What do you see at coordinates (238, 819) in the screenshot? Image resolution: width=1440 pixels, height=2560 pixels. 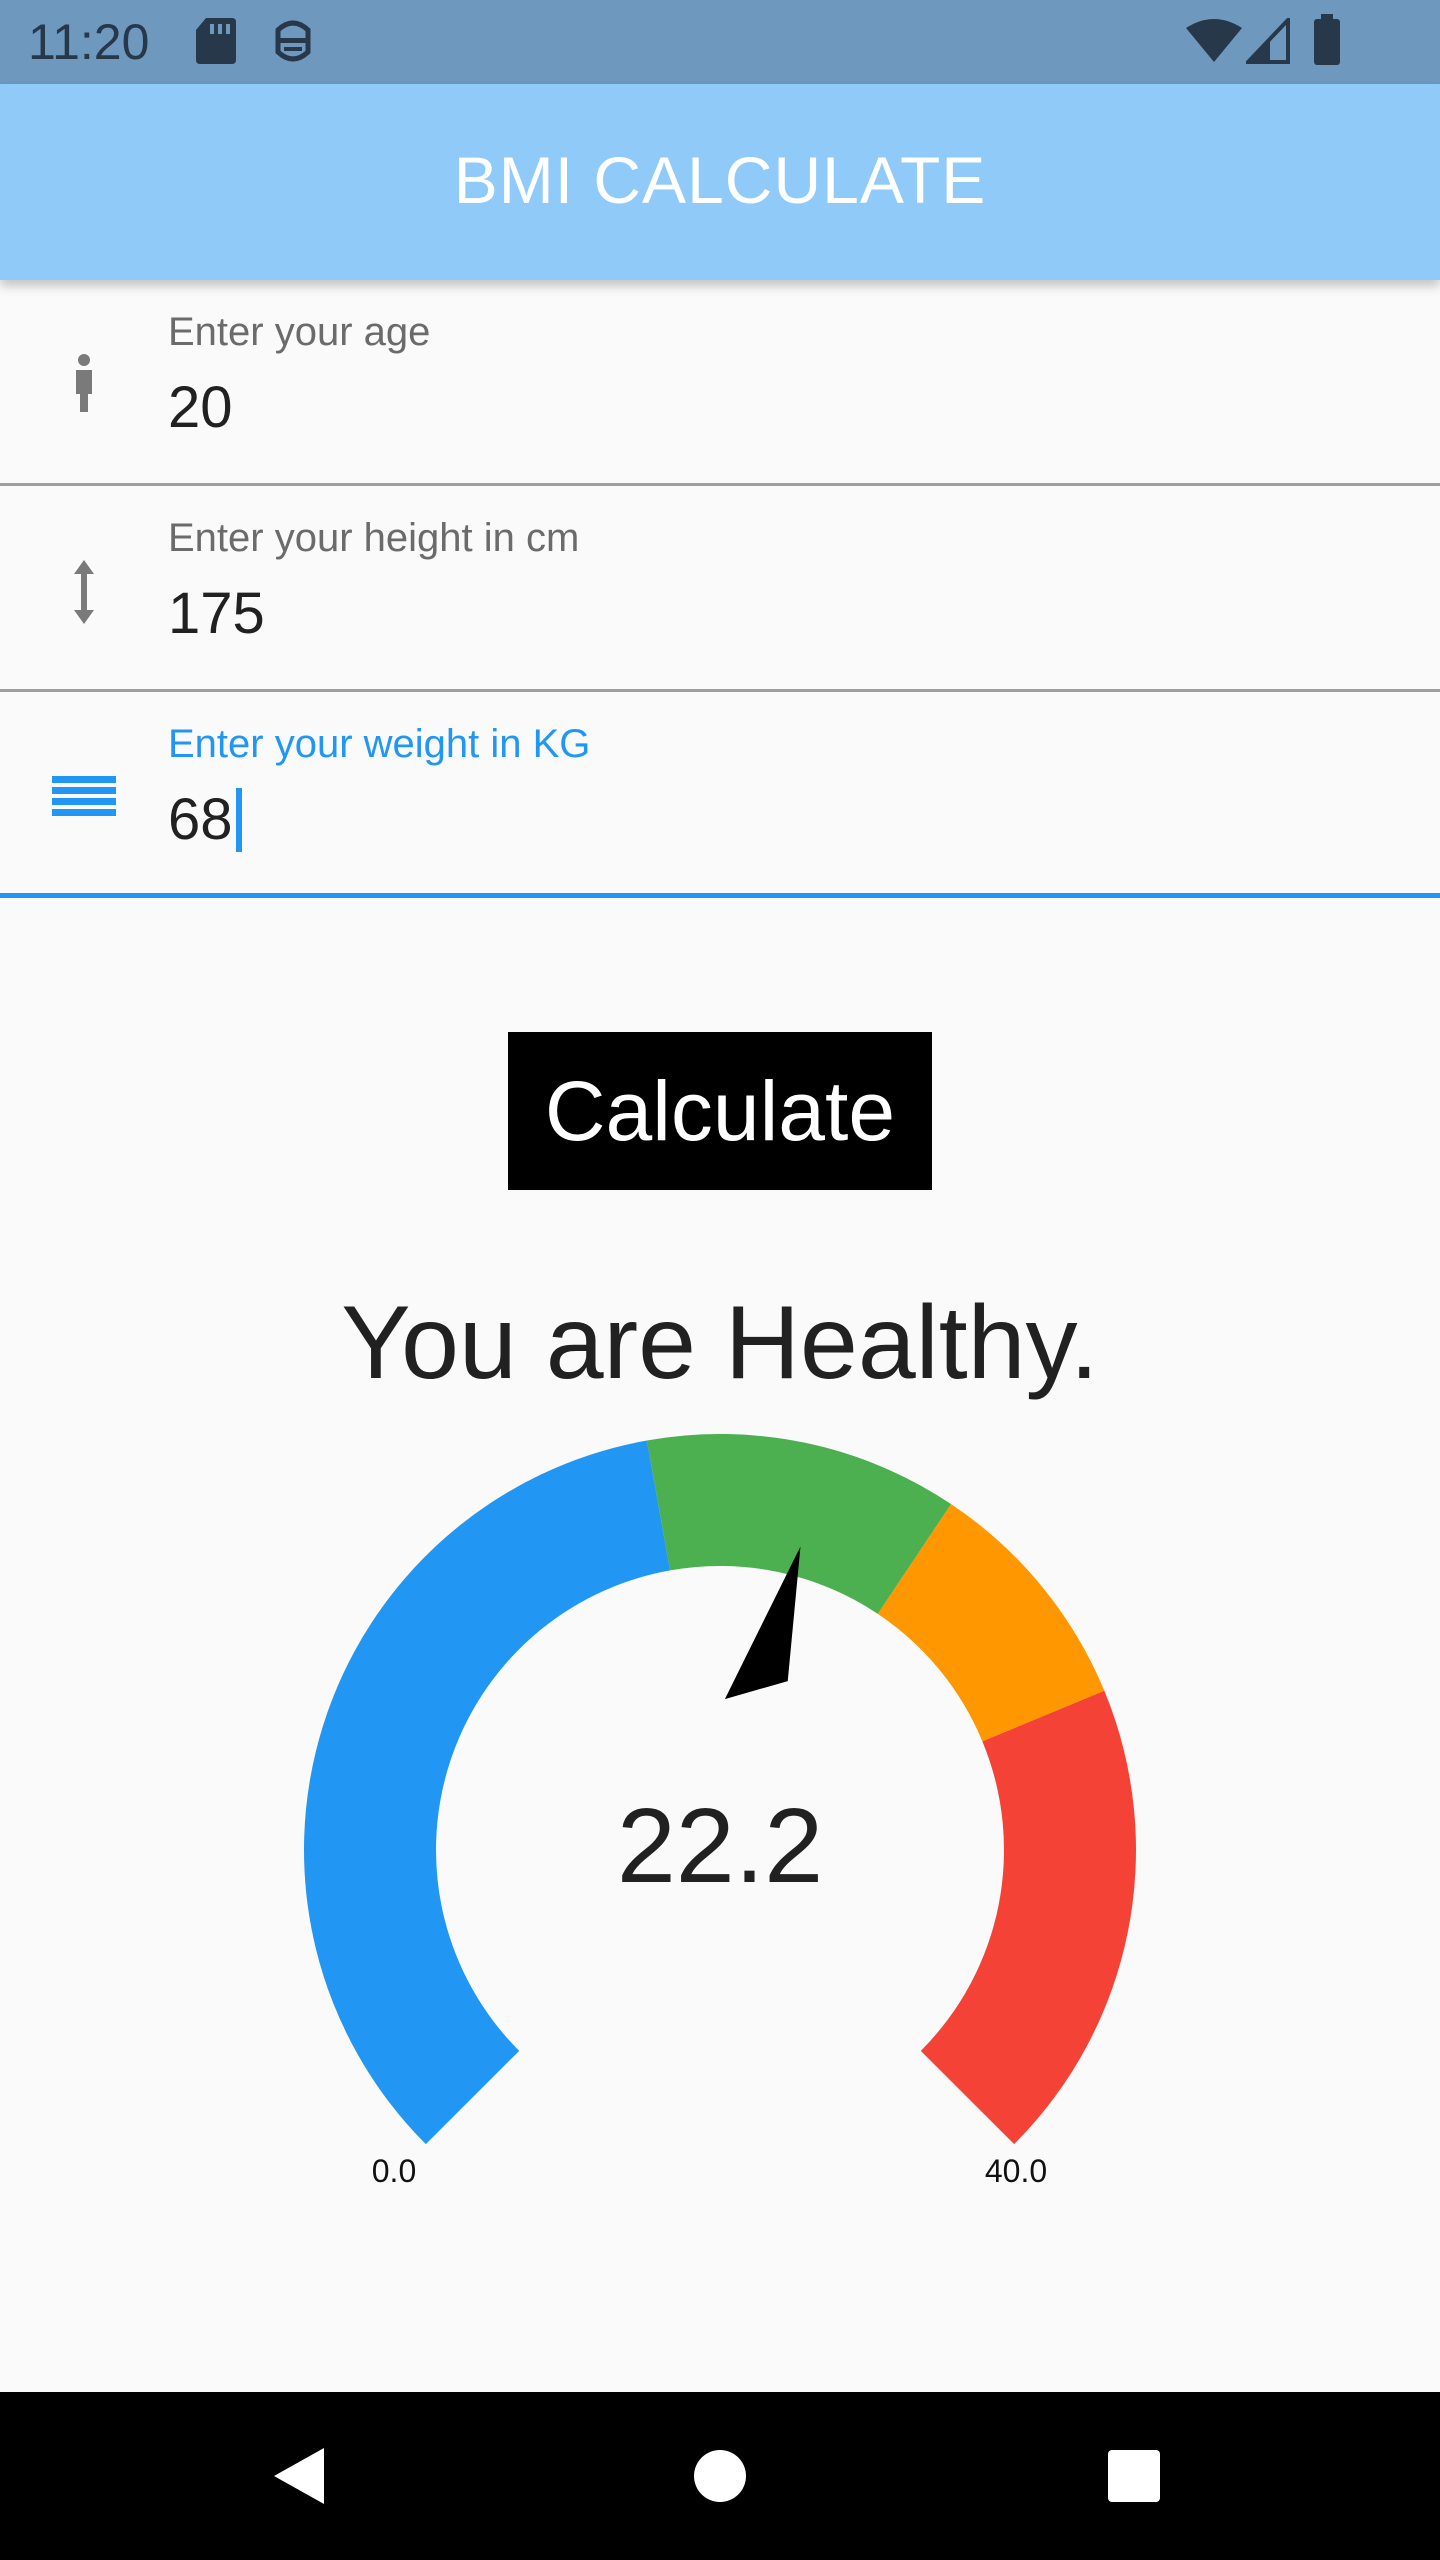 I see `text-caret` at bounding box center [238, 819].